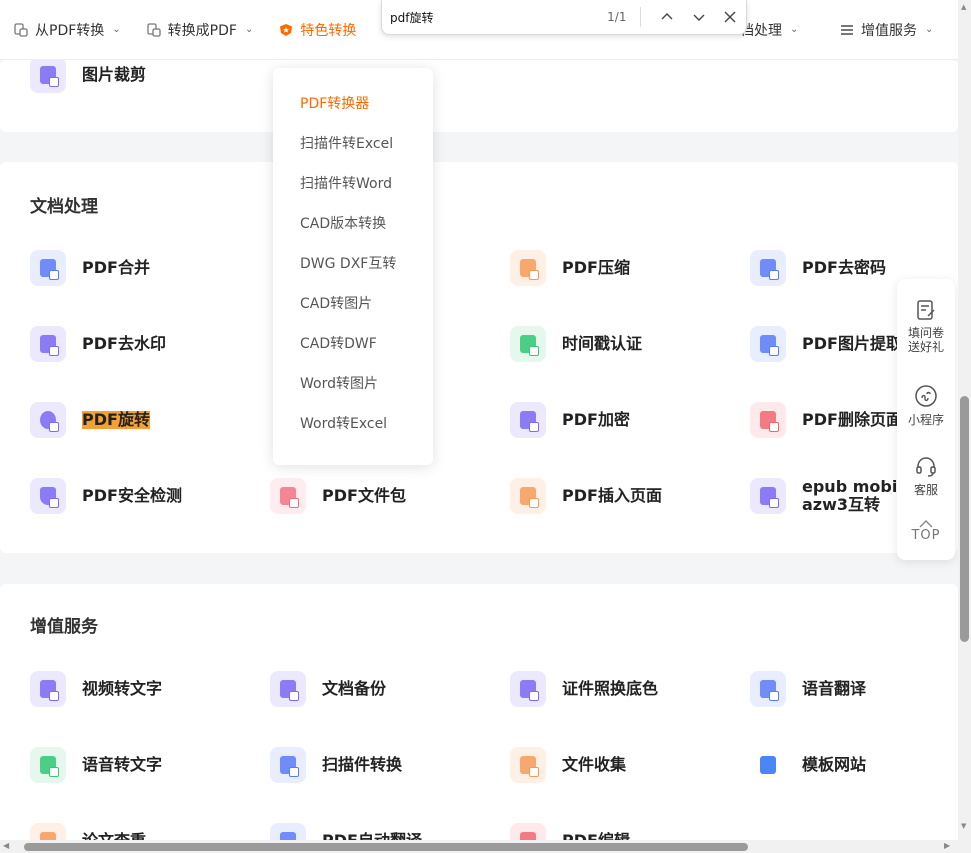 This screenshot has height=853, width=971. What do you see at coordinates (926, 467) in the screenshot?
I see `headset-icon` at bounding box center [926, 467].